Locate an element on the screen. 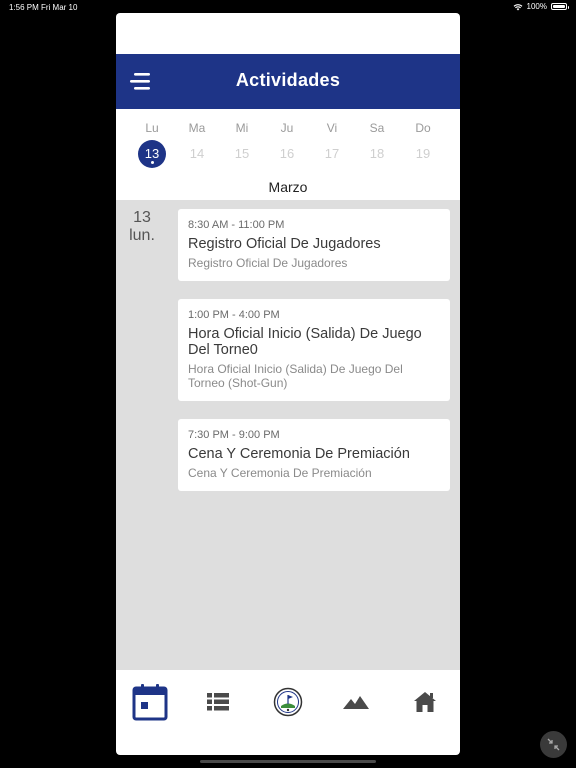 The image size is (576, 768). event-time: 7:30 PM - 9:00 PM is located at coordinates (234, 435).